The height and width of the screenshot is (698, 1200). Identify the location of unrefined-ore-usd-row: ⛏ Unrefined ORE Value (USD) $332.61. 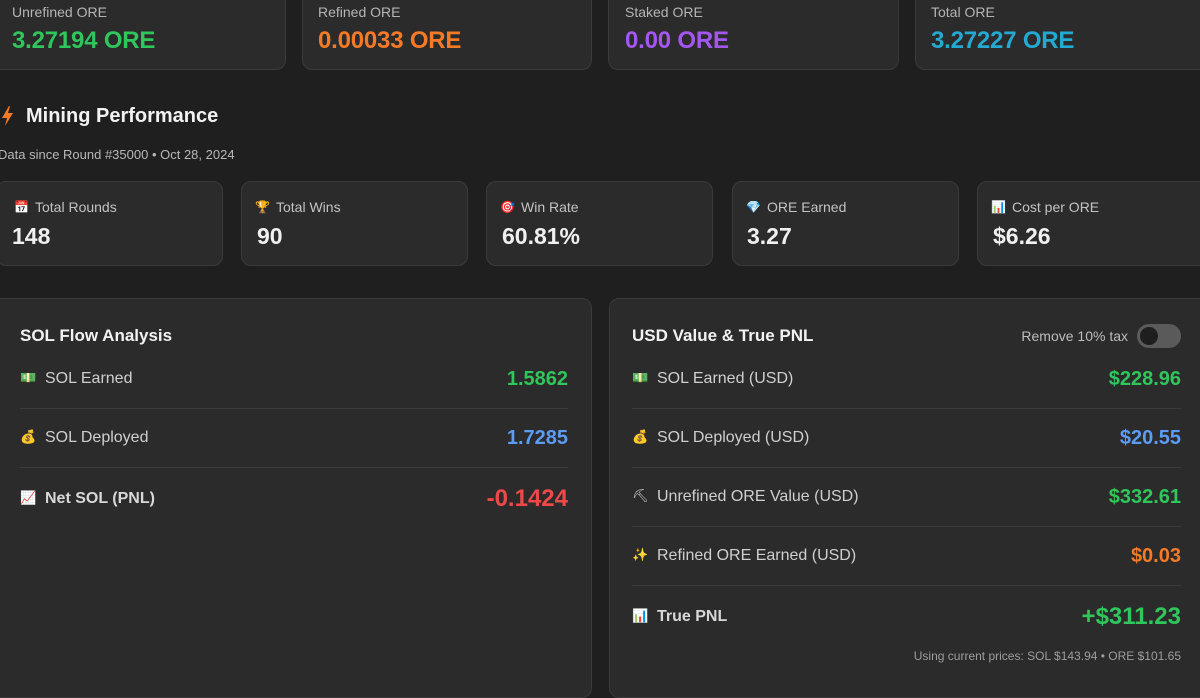
(906, 497).